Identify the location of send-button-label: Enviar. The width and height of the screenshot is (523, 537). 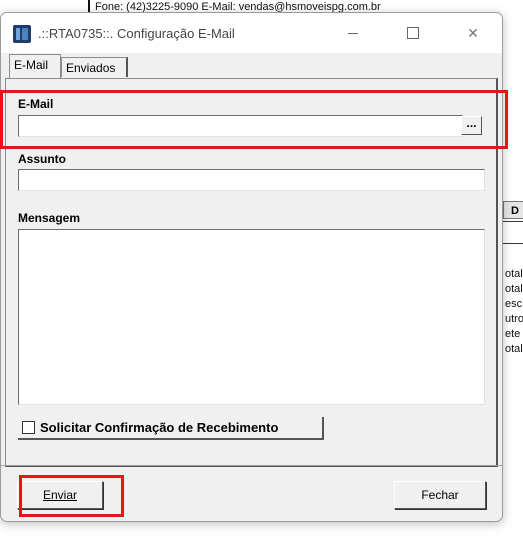
(59, 495).